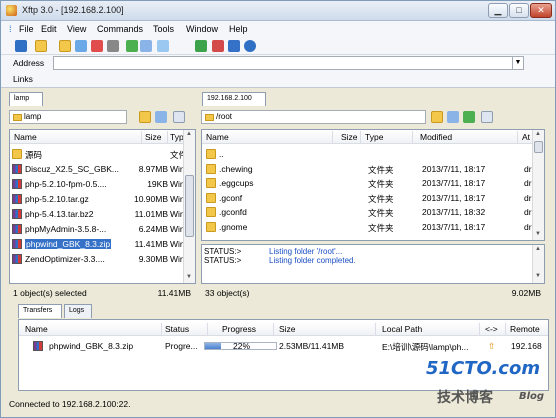  Describe the element at coordinates (10, 29) in the screenshot. I see `menu-grip-icon: ⁞` at that location.